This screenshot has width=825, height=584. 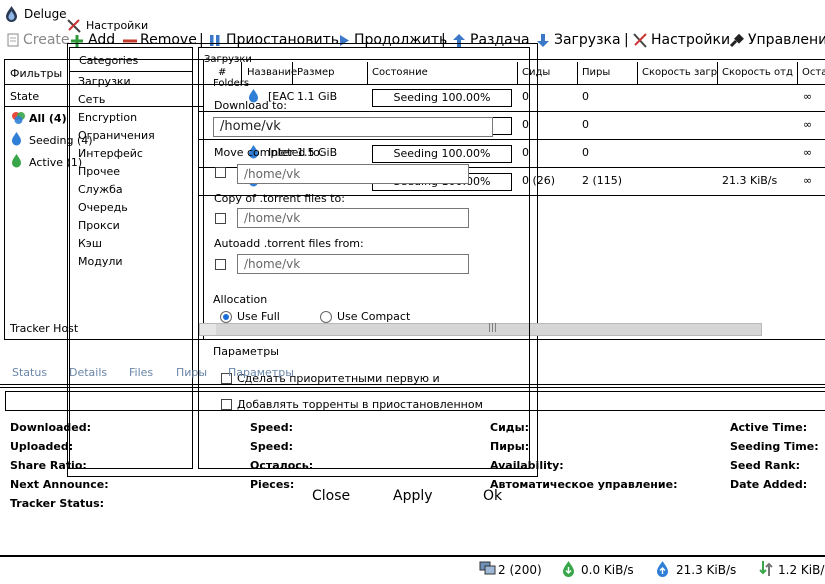 What do you see at coordinates (736, 40) in the screenshot?
I see `connection-manager-icon` at bounding box center [736, 40].